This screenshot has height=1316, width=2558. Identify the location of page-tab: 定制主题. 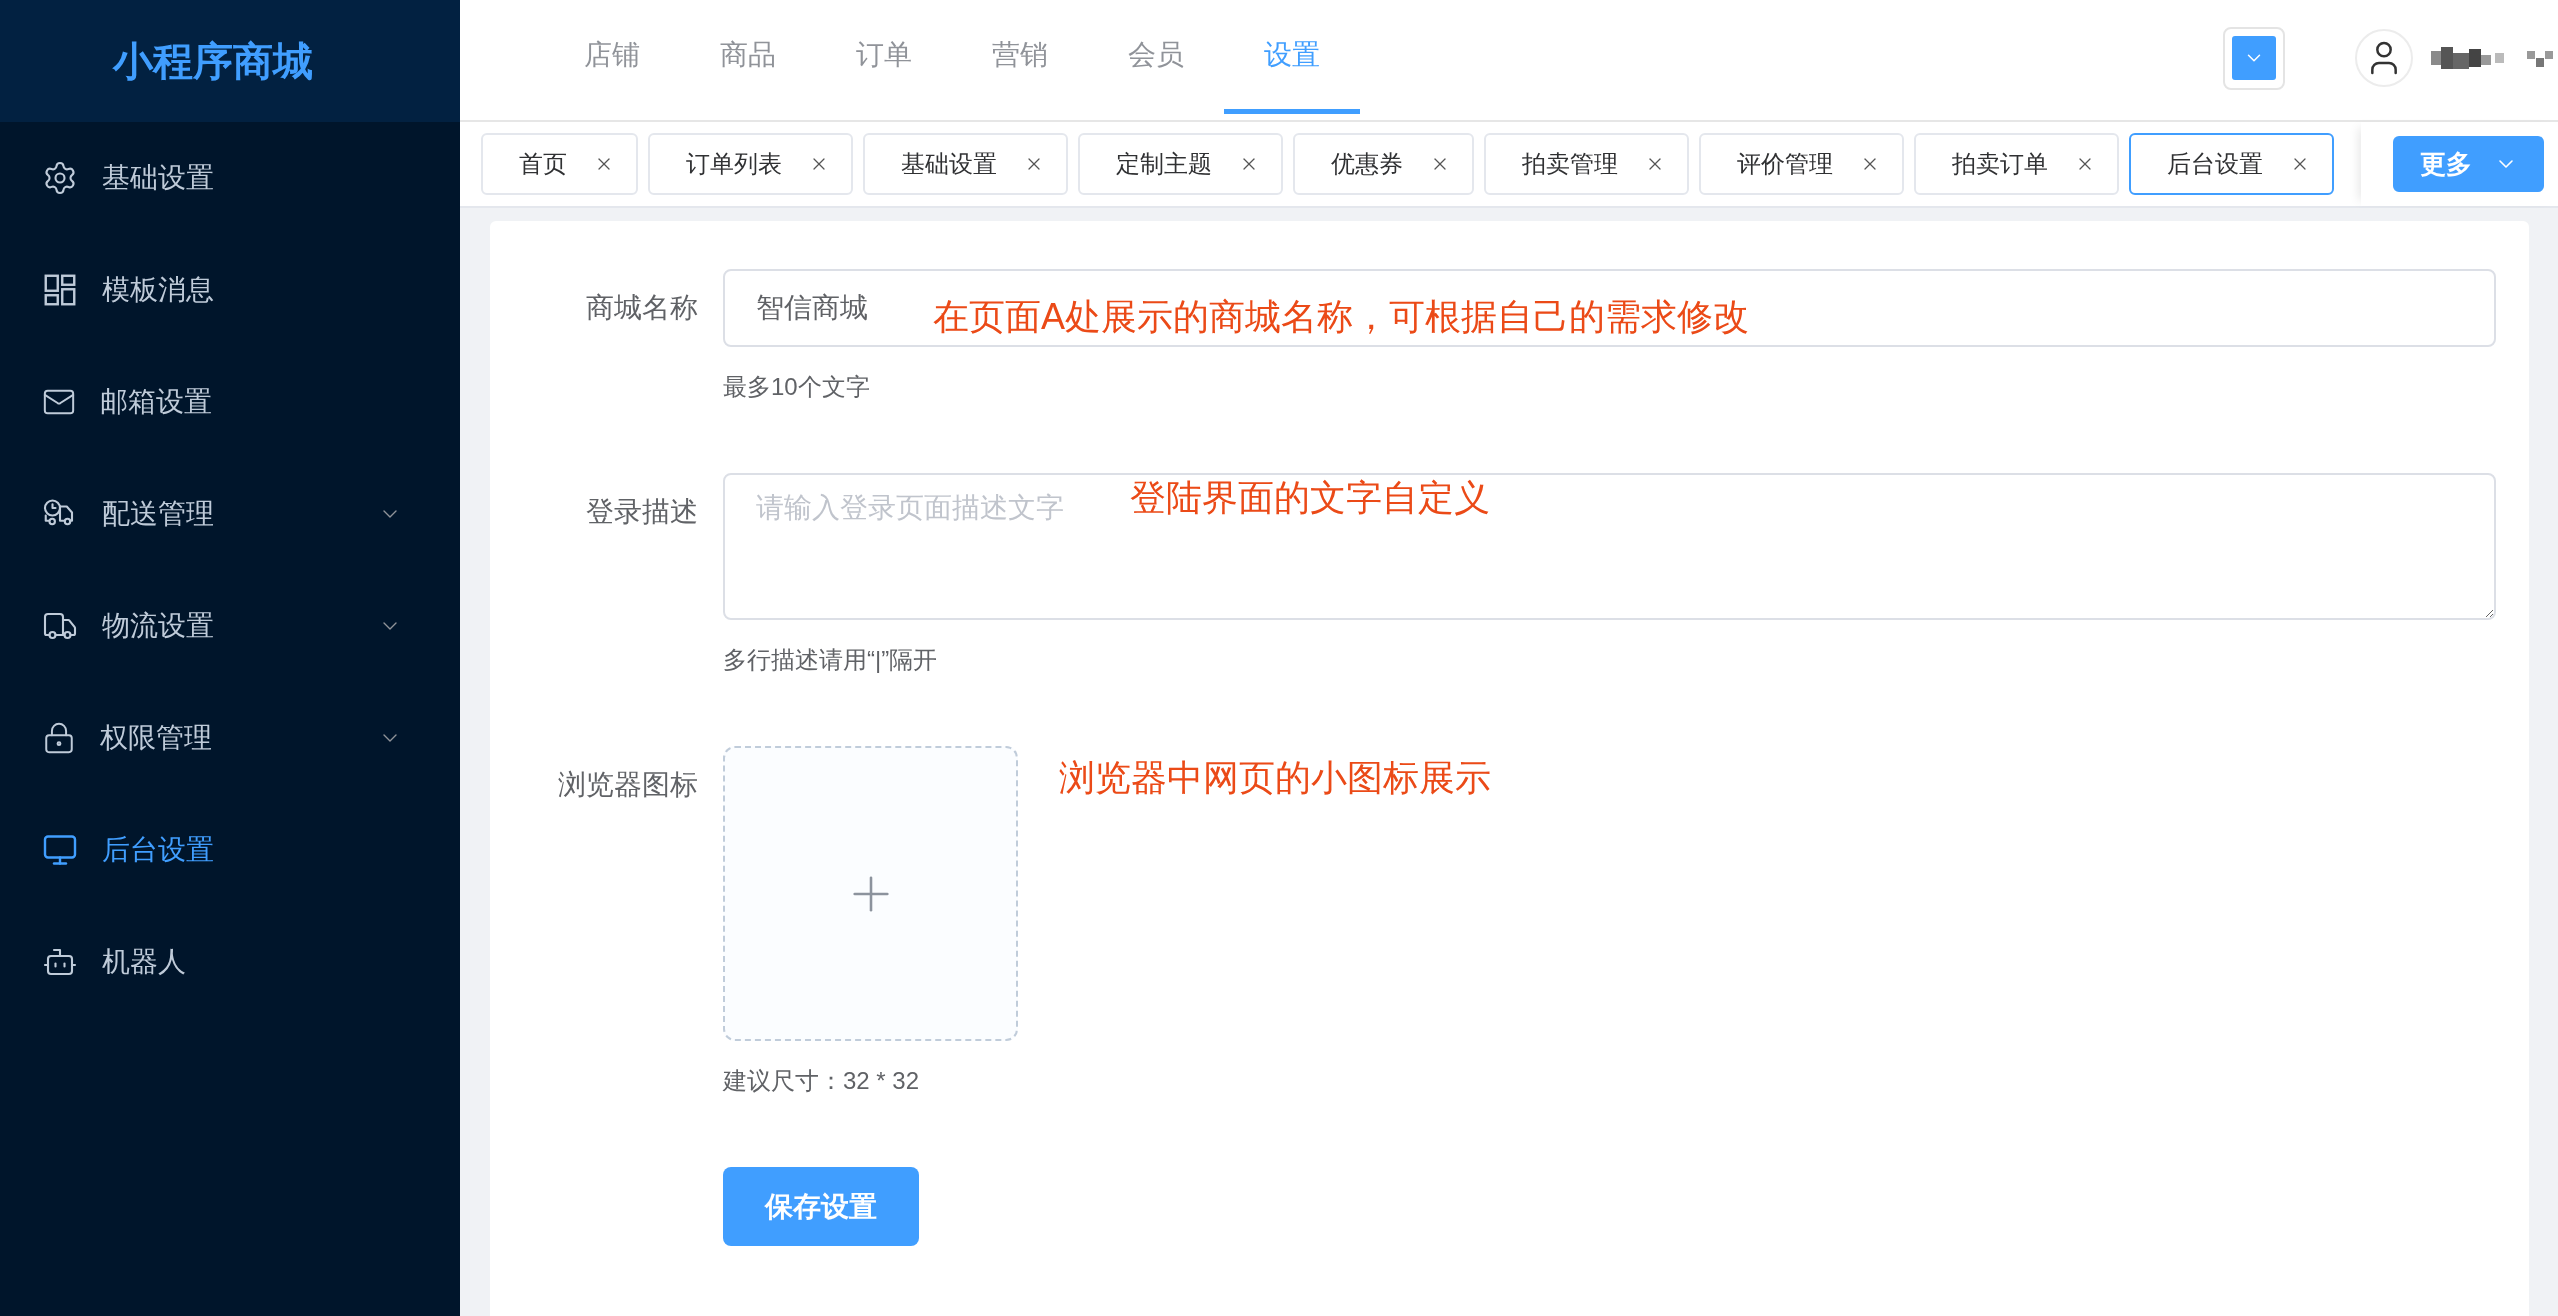
(1180, 164).